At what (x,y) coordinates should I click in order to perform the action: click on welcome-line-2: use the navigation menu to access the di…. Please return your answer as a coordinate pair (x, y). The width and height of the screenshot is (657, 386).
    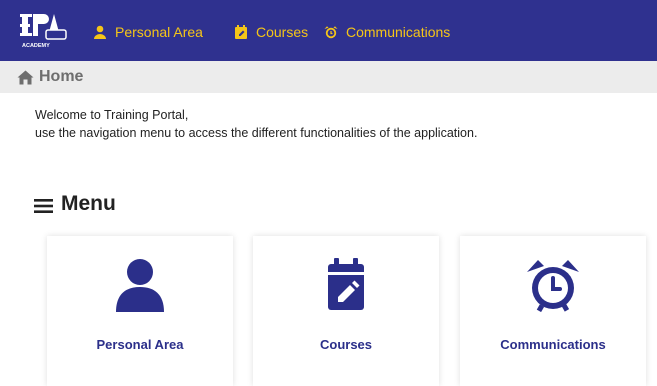
    Looking at the image, I should click on (256, 133).